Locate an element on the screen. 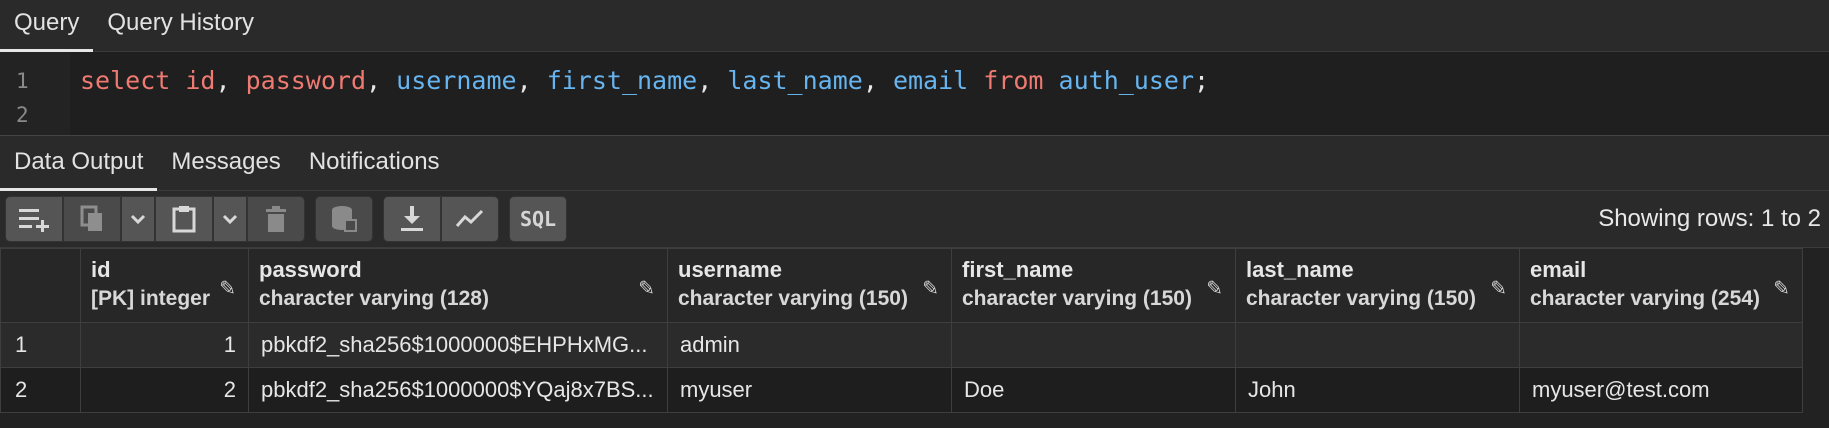 This screenshot has width=1829, height=428. graph-icon is located at coordinates (470, 218).